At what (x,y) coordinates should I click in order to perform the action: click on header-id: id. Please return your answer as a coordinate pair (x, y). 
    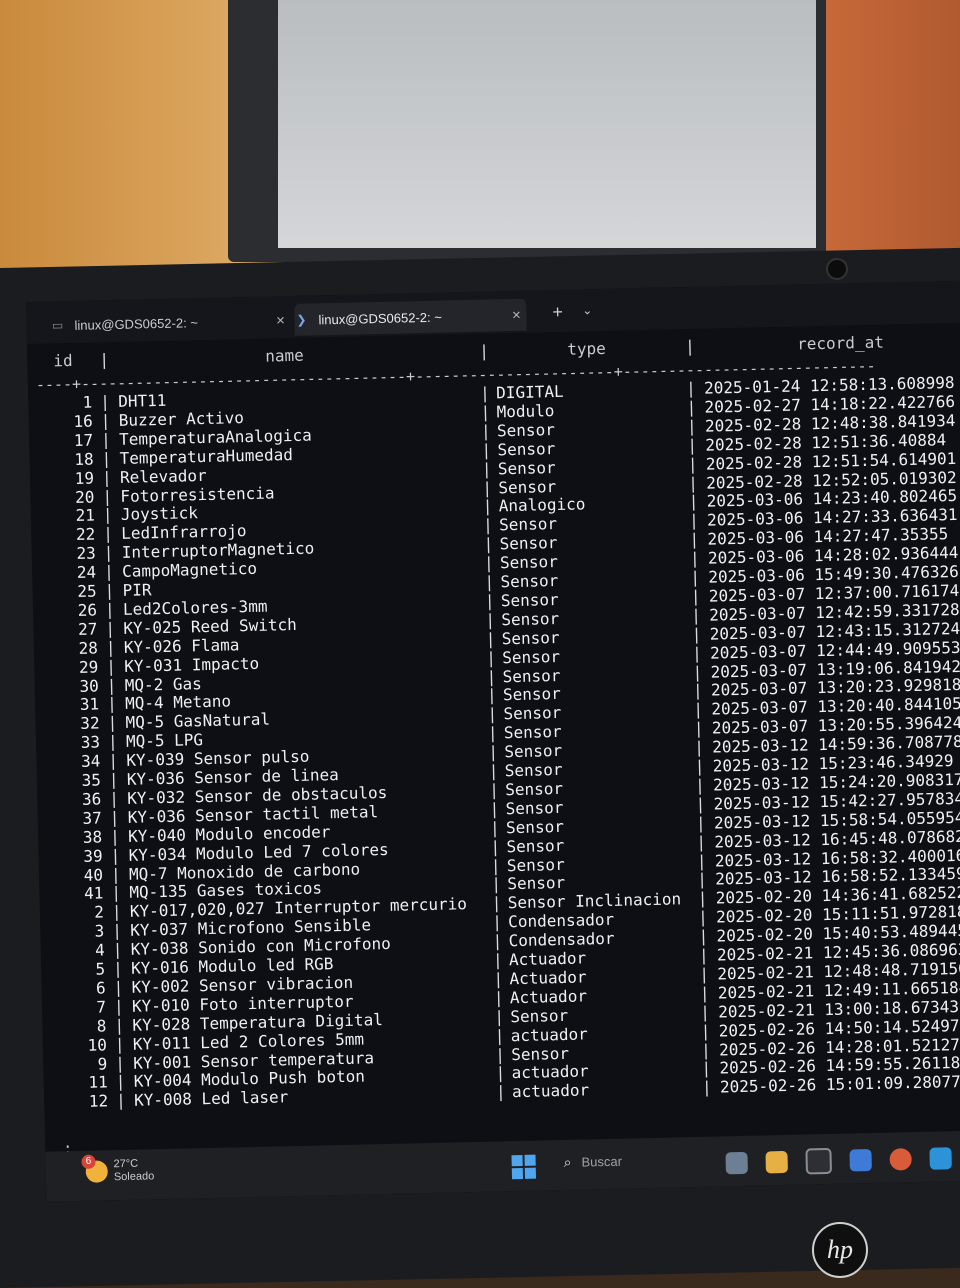
    Looking at the image, I should click on (63, 360).